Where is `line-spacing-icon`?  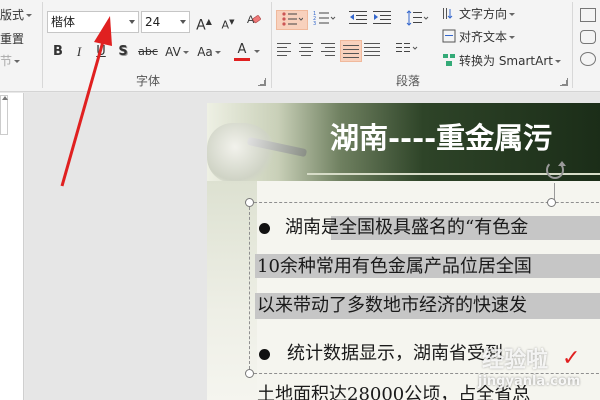
line-spacing-icon is located at coordinates (417, 18).